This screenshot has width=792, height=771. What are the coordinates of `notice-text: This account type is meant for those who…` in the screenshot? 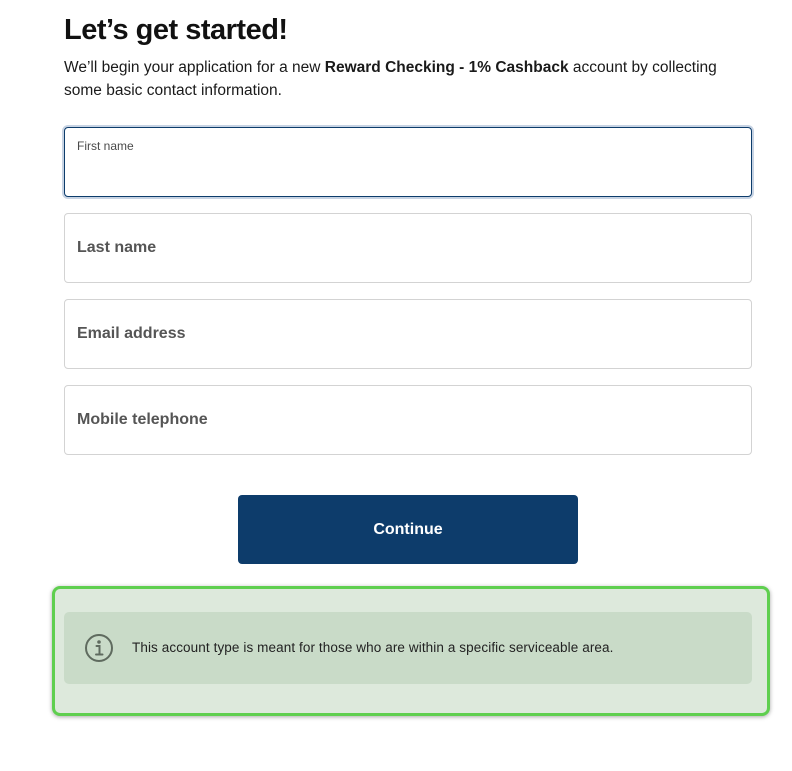 It's located at (373, 647).